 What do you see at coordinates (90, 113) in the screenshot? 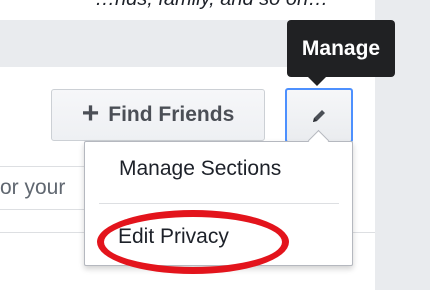
I see `plus-icon: +` at bounding box center [90, 113].